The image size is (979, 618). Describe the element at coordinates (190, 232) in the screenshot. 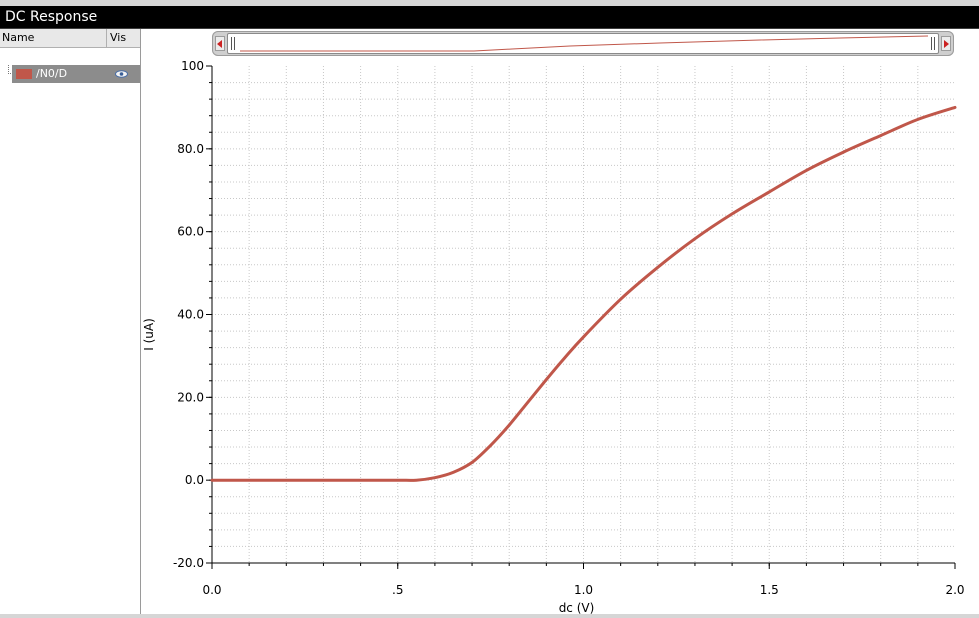

I see `y-tick-label: 60.0` at that location.